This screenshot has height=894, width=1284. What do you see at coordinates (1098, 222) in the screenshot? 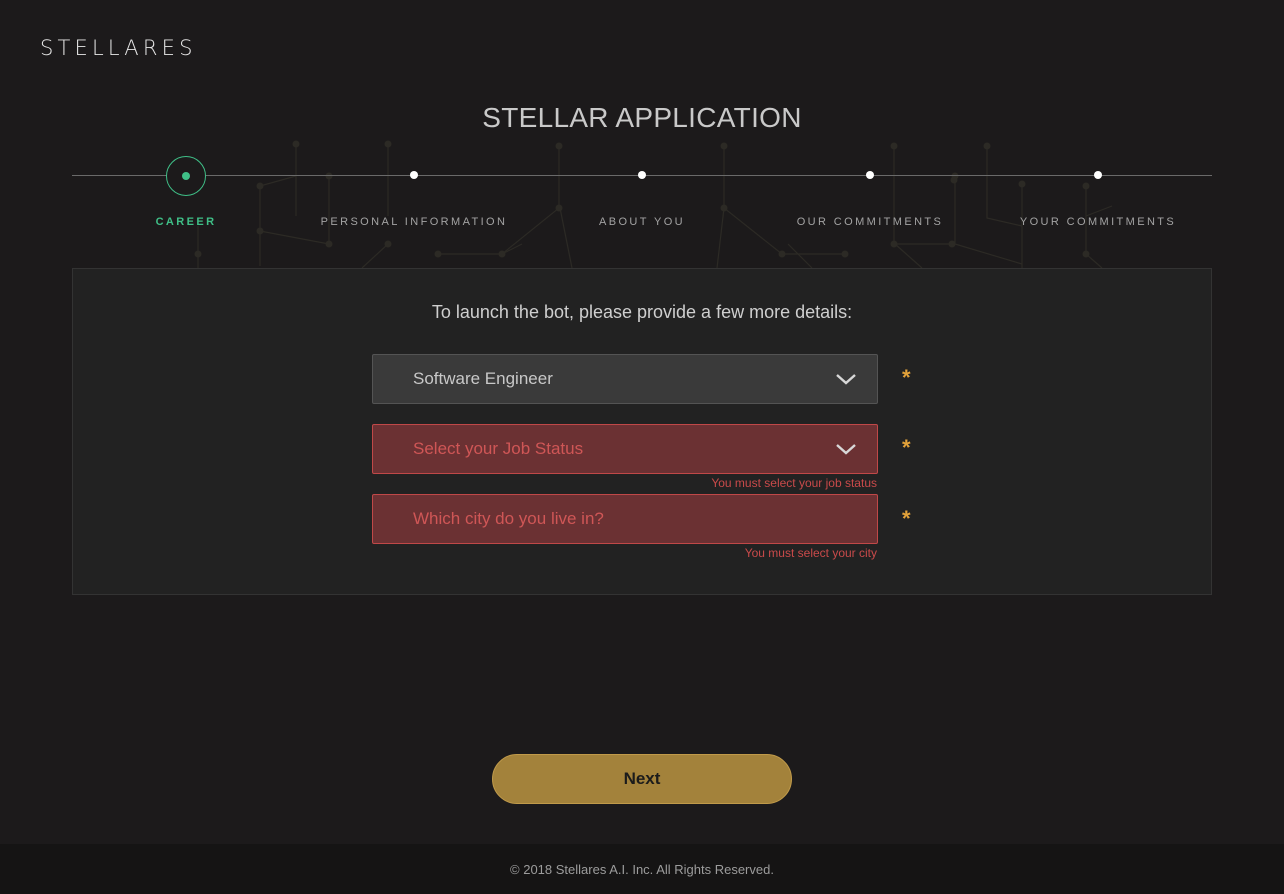
I see `step-label-your-commitments: YOUR COMMITMENTS` at bounding box center [1098, 222].